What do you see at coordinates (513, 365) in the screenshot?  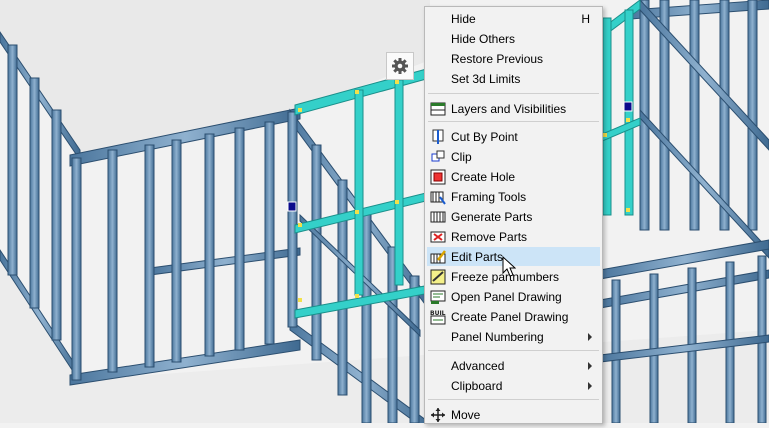 I see `menu-item-advanced: Advanced` at bounding box center [513, 365].